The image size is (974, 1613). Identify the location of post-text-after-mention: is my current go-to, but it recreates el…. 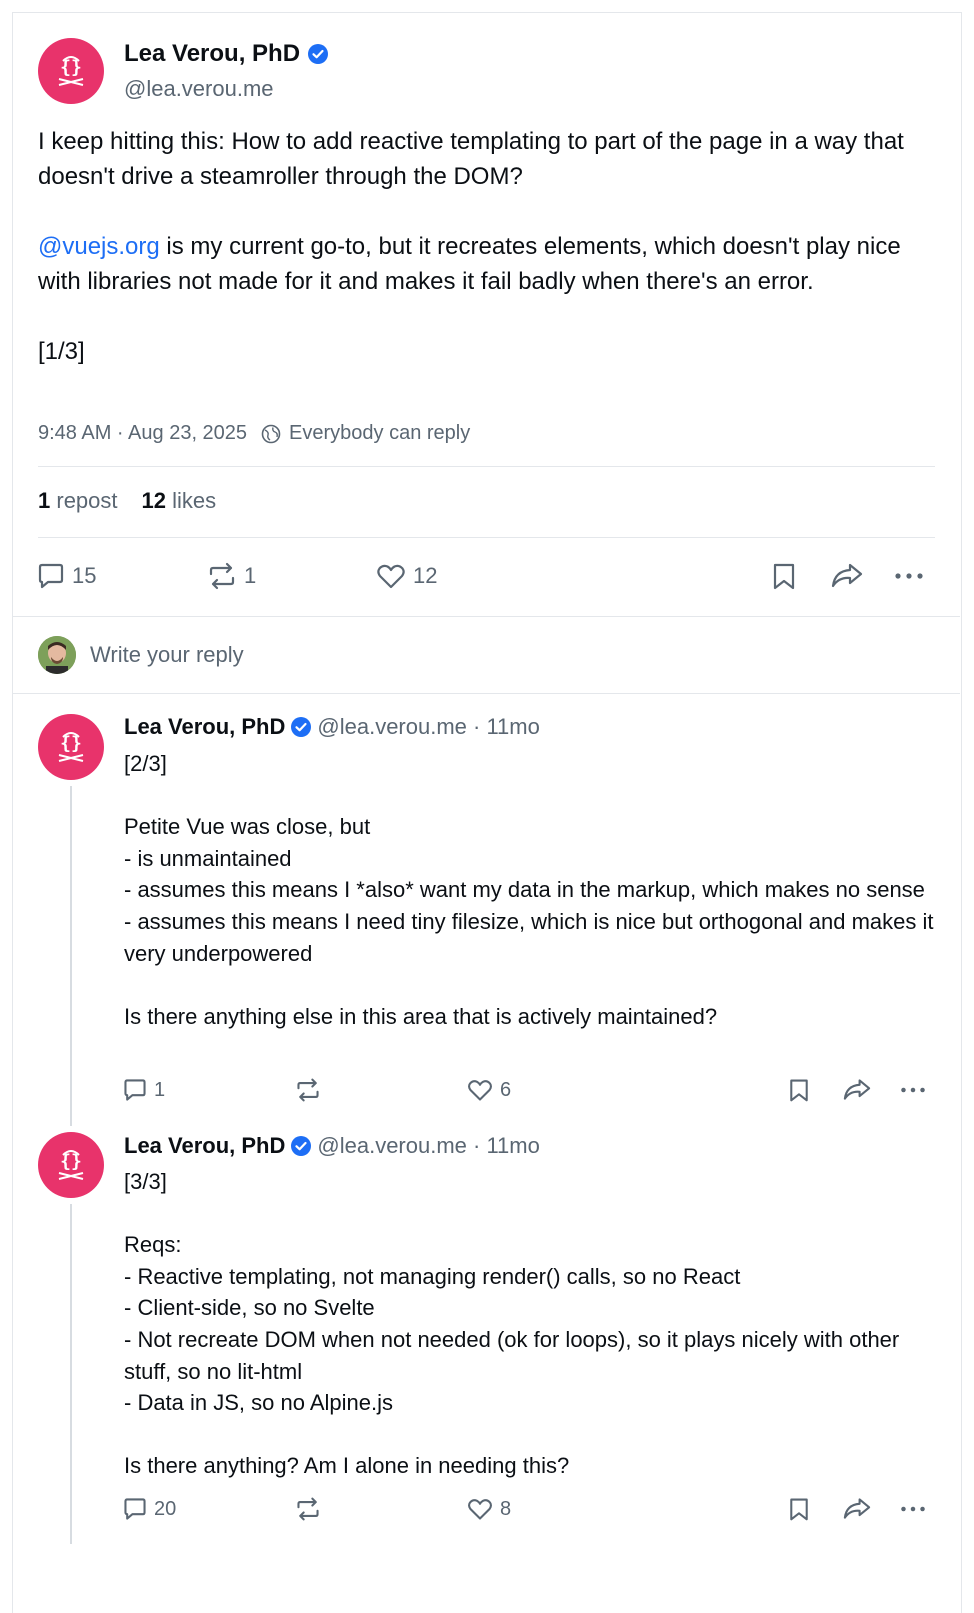
(469, 264).